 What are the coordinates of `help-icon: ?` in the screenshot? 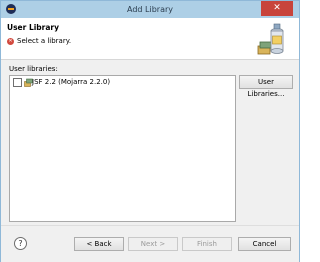 It's located at (20, 243).